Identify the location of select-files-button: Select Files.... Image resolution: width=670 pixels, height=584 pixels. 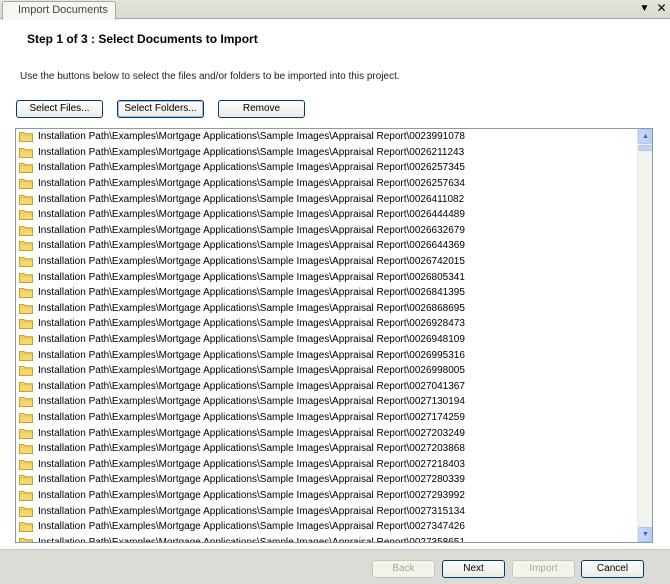
(59, 109).